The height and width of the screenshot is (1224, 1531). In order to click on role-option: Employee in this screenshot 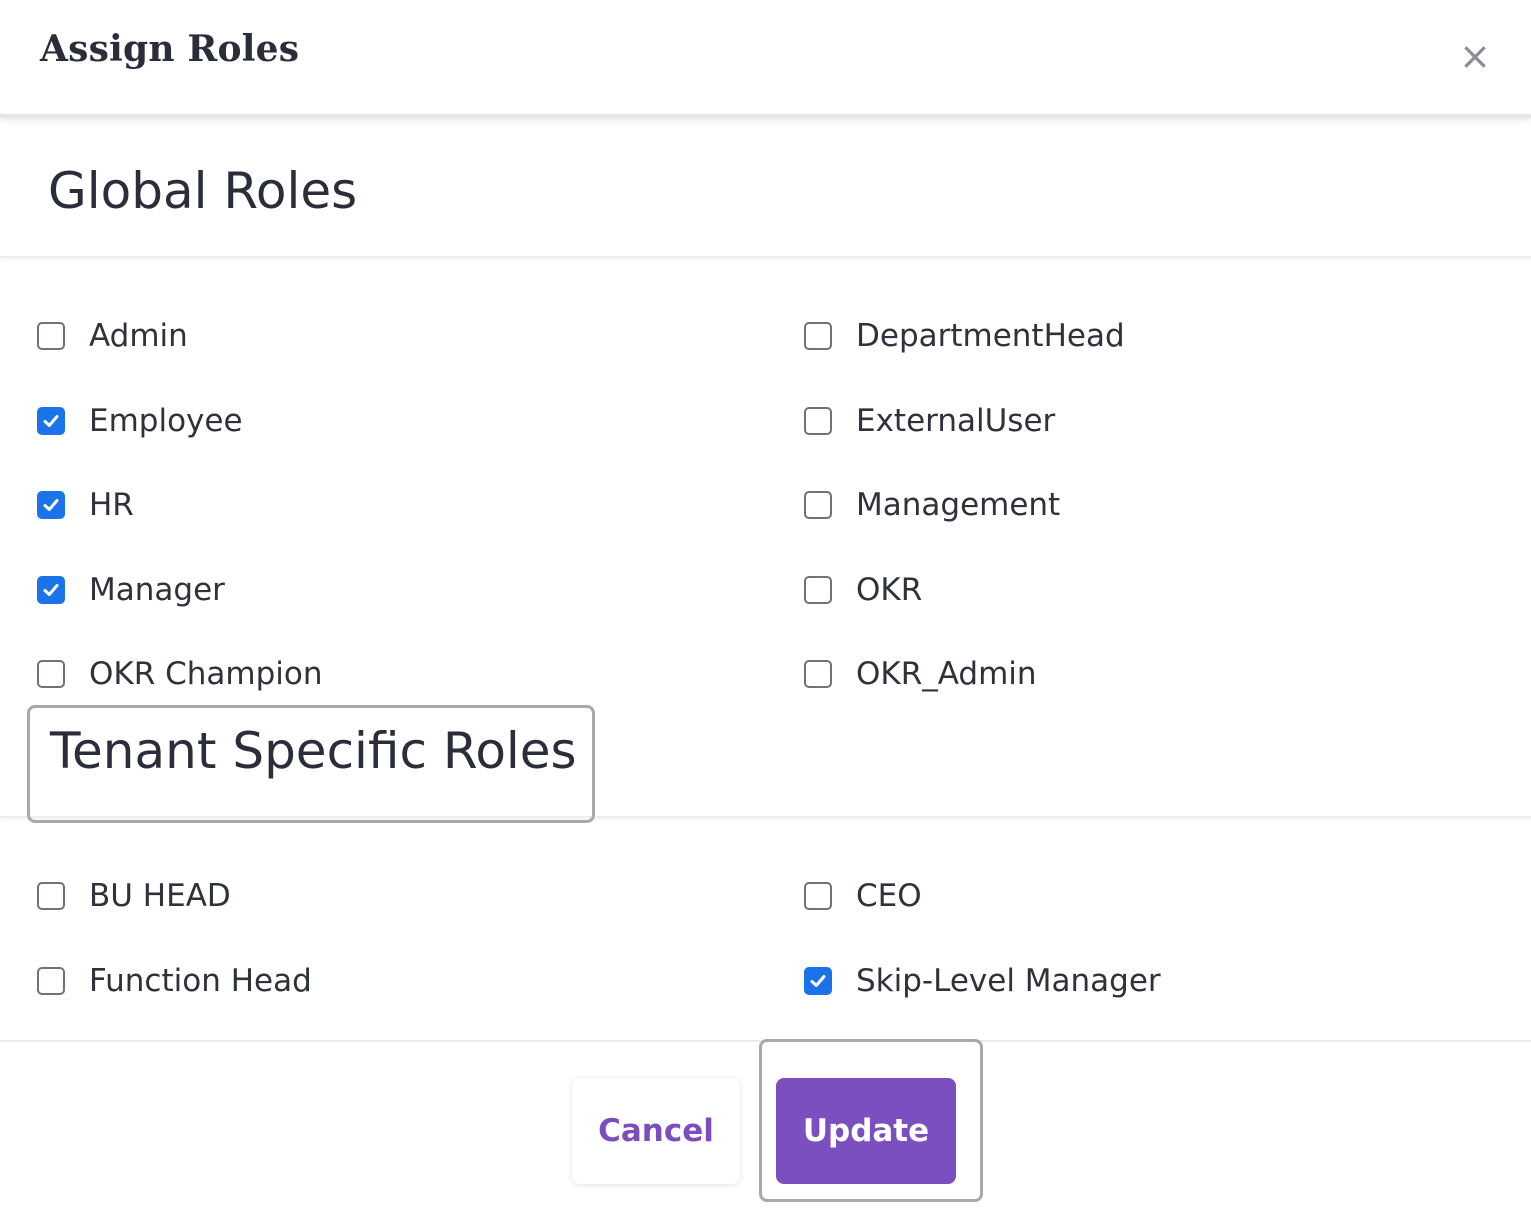, I will do `click(140, 421)`.